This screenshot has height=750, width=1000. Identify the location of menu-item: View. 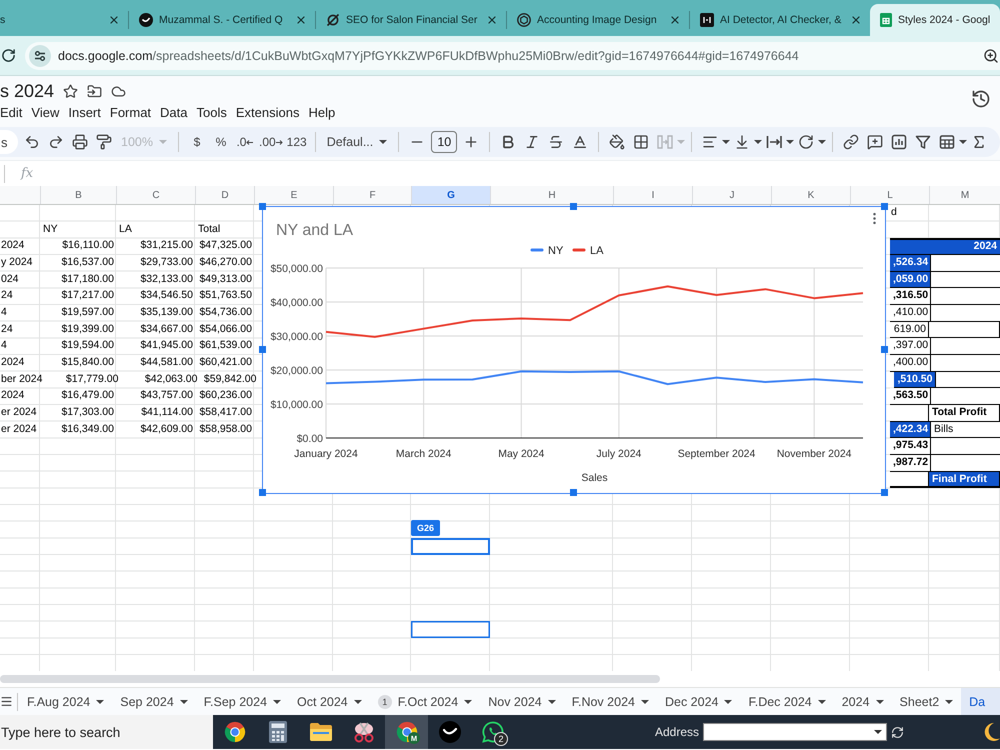
(45, 112).